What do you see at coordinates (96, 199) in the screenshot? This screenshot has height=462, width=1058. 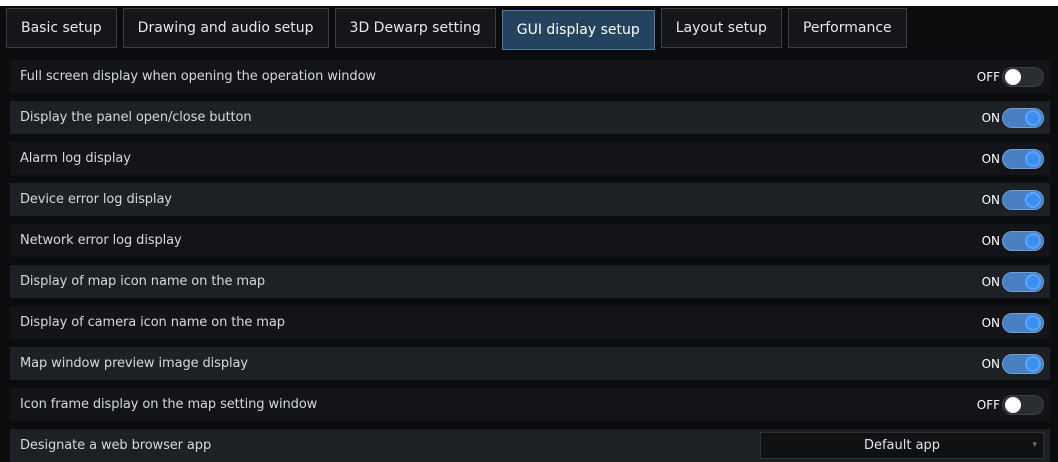 I see `setting-label: Device error log display` at bounding box center [96, 199].